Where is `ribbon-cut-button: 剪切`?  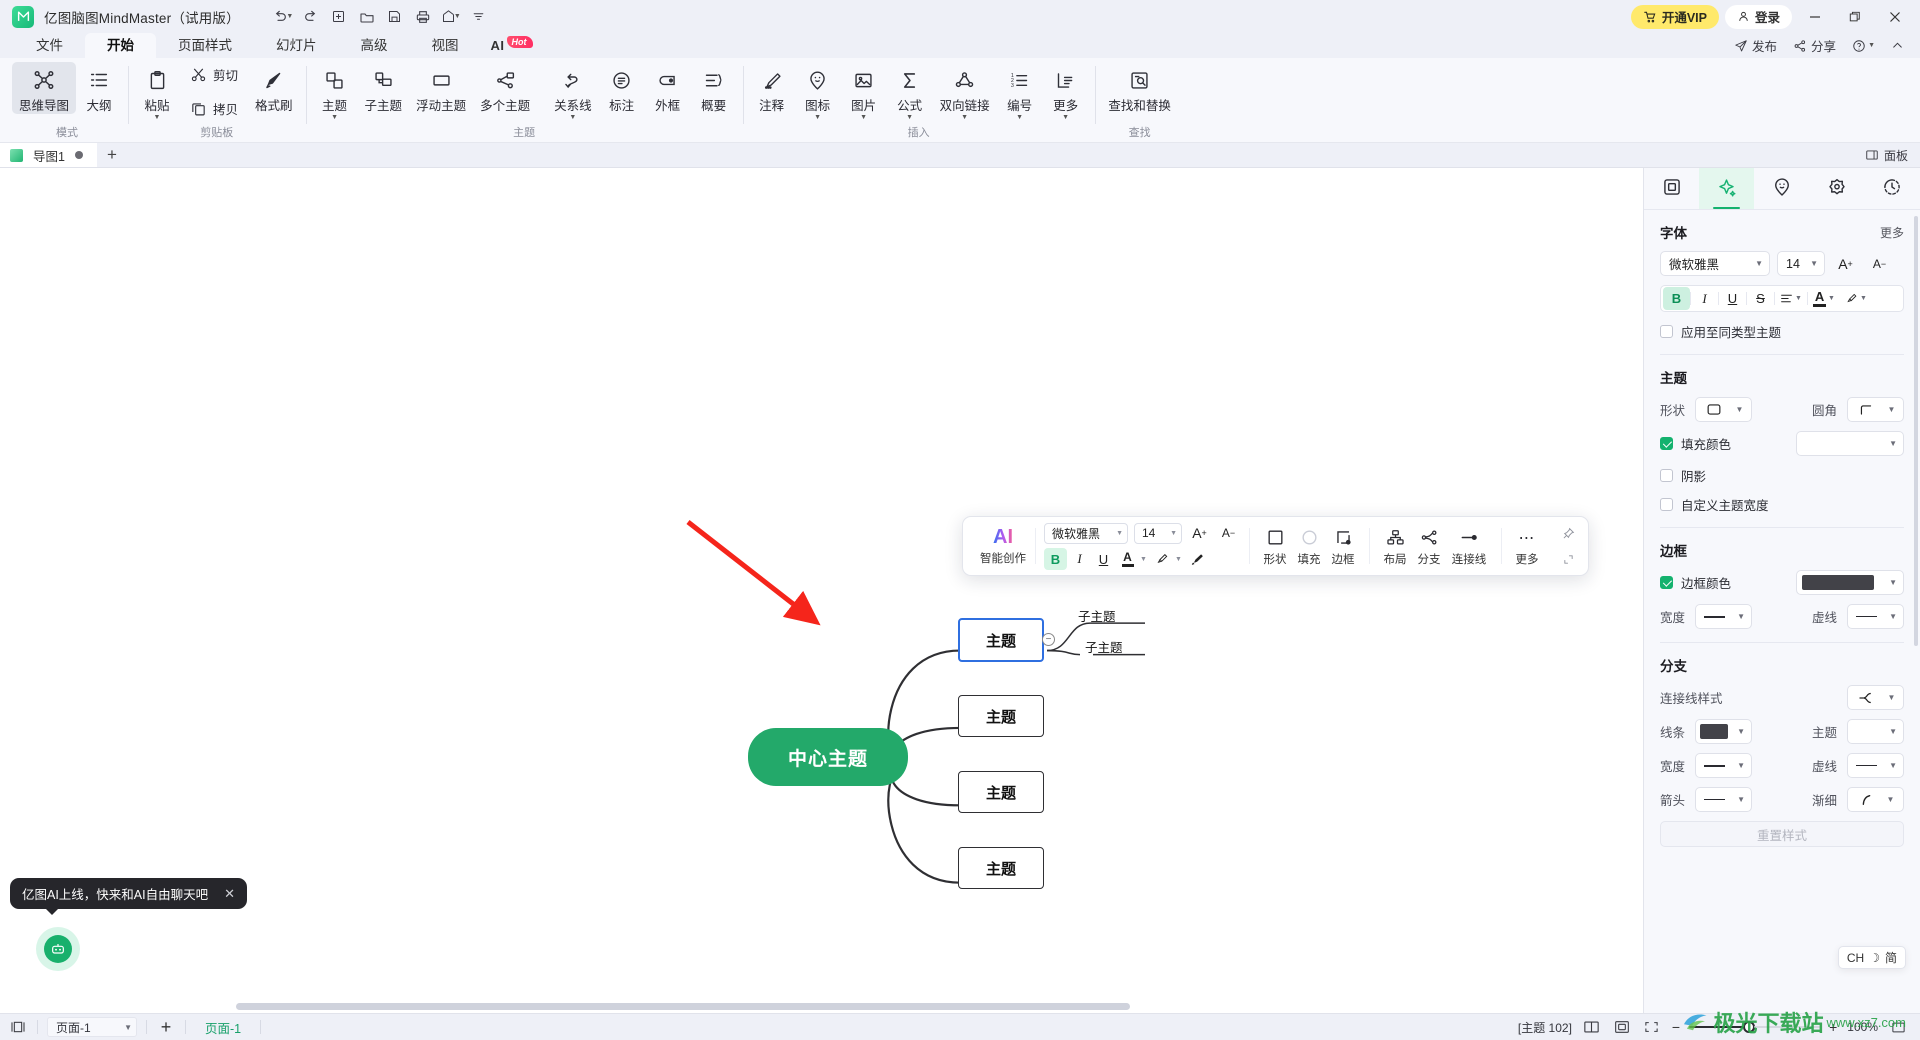 ribbon-cut-button: 剪切 is located at coordinates (214, 74).